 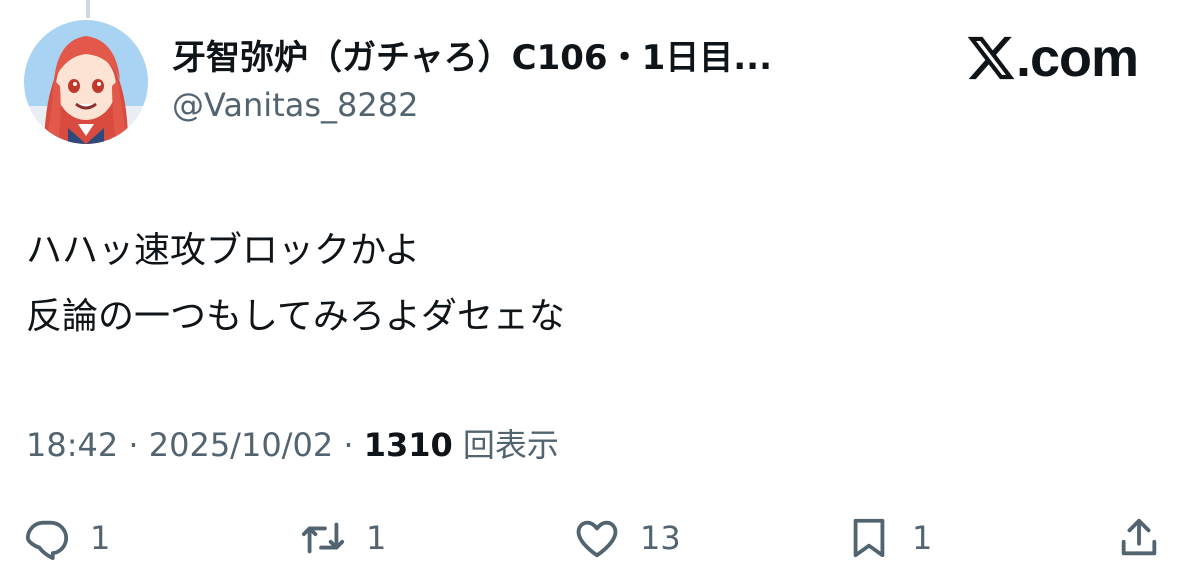 I want to click on bookmark-count: 1, so click(x=922, y=538).